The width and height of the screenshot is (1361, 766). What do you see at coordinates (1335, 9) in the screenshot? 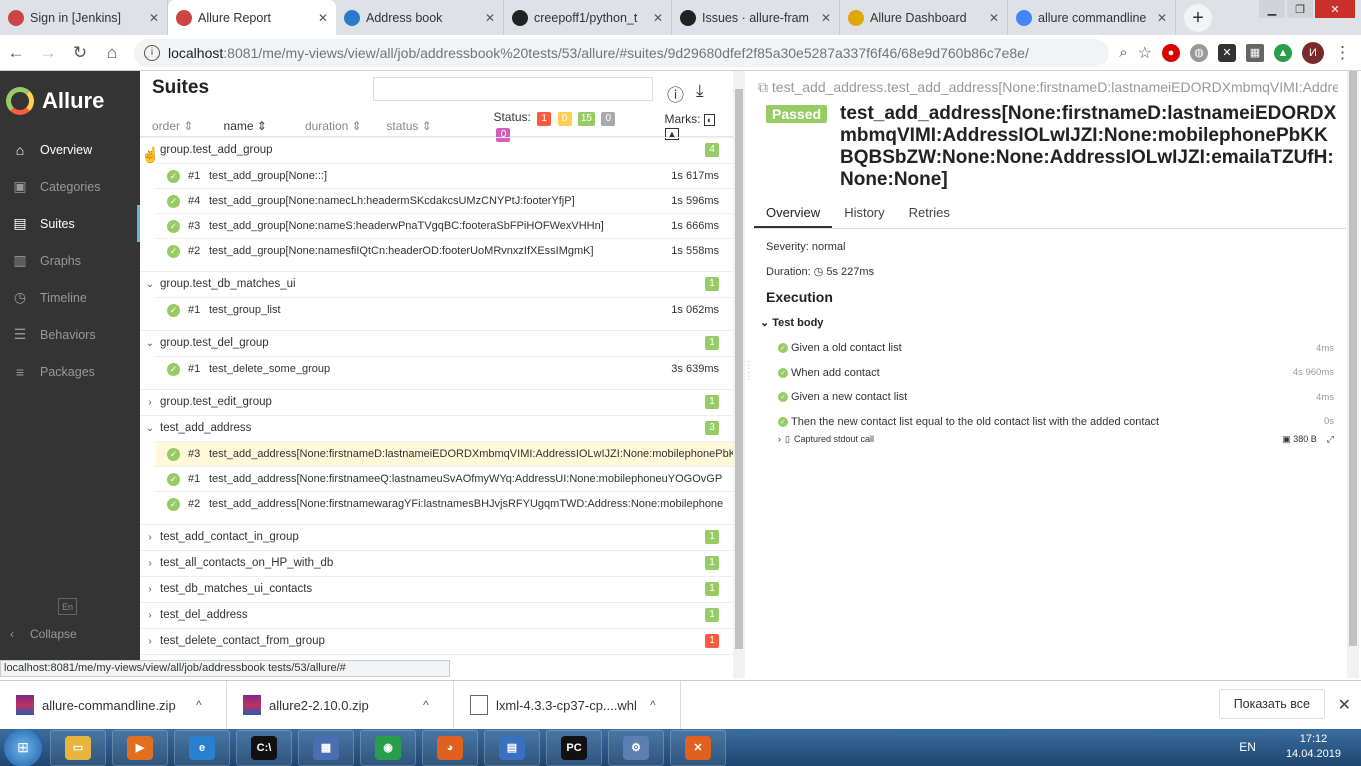
I see `close-window-button: ✕` at bounding box center [1335, 9].